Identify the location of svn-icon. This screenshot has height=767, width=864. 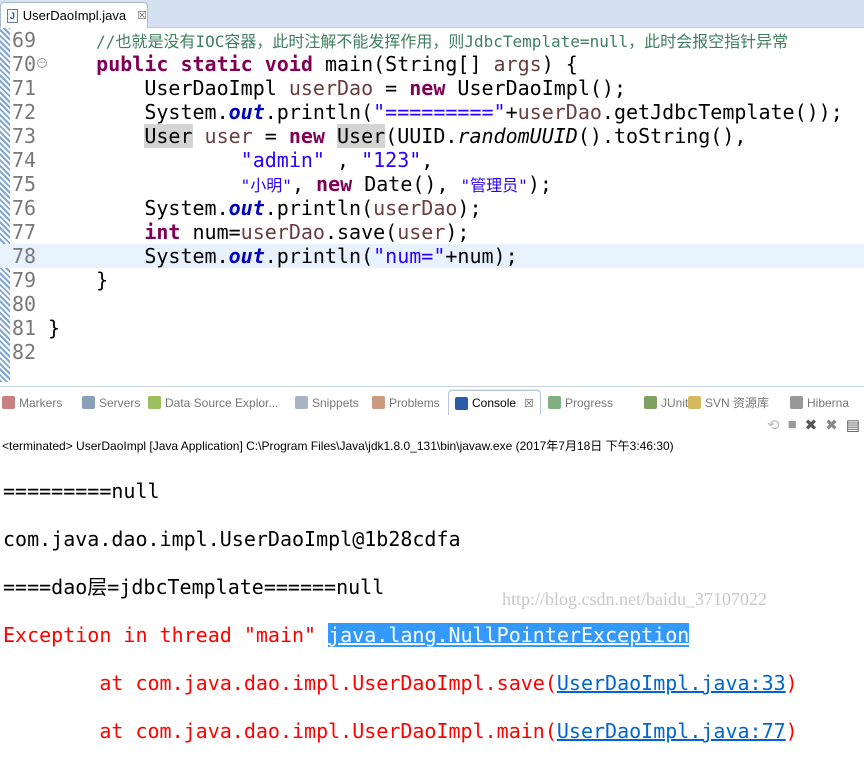
(694, 402).